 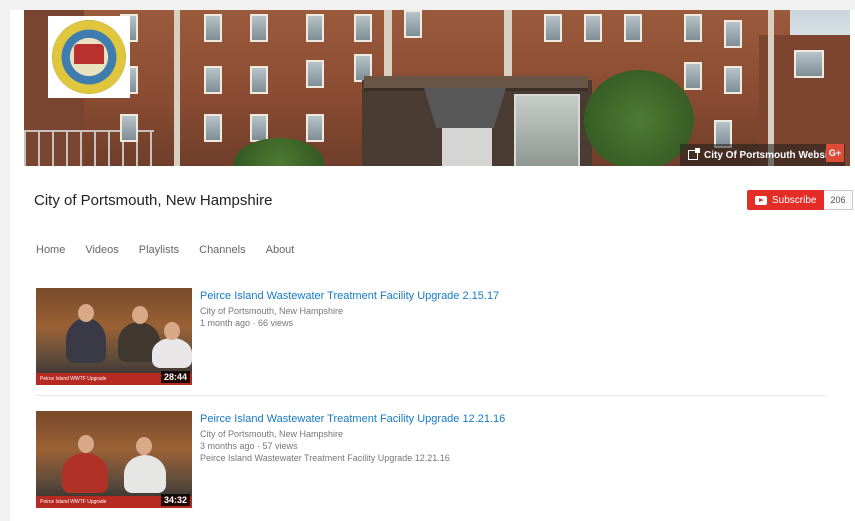 I want to click on banner-tree, so click(x=639, y=118).